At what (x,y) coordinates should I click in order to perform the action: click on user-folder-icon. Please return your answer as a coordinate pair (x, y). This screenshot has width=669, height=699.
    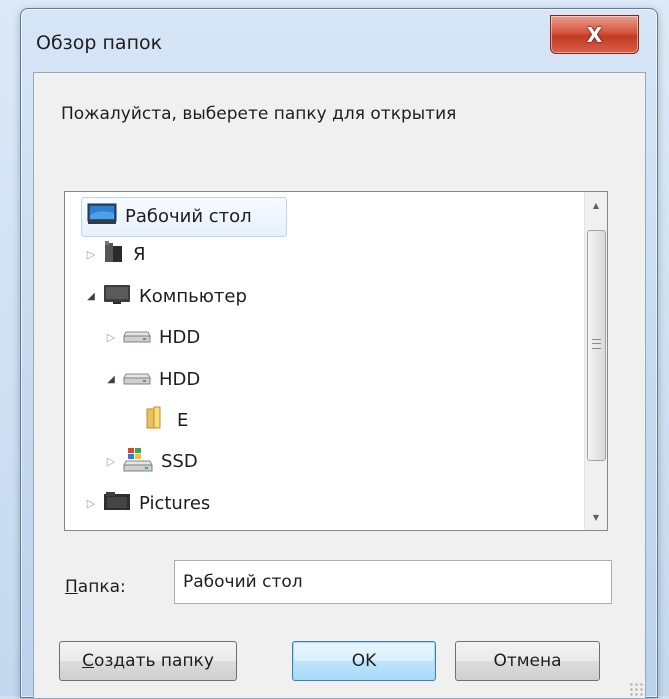
    Looking at the image, I should click on (114, 254).